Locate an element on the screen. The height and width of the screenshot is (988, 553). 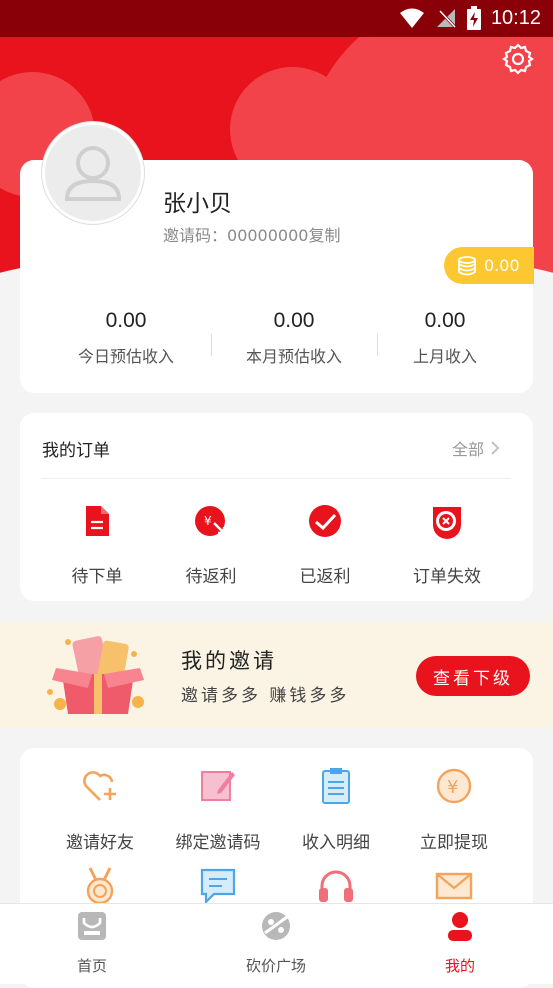
nav-home: 首页 is located at coordinates (92, 942).